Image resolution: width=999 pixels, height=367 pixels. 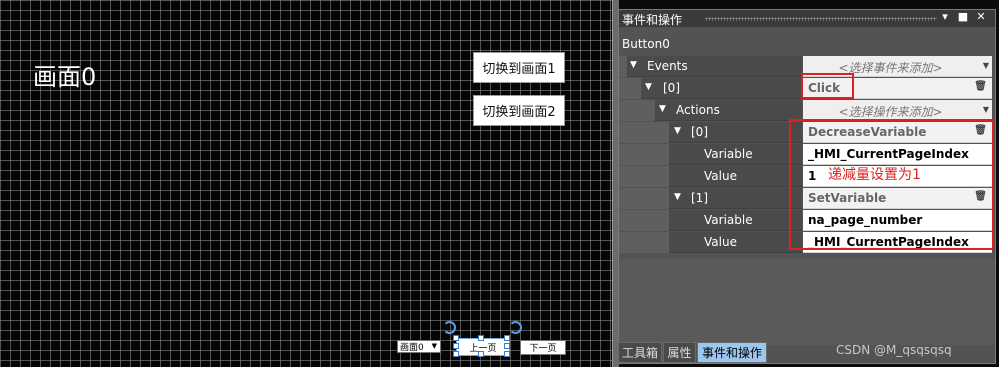 I want to click on action-param-row: Value _HMI_CurrentPageIndex, so click(x=807, y=242).